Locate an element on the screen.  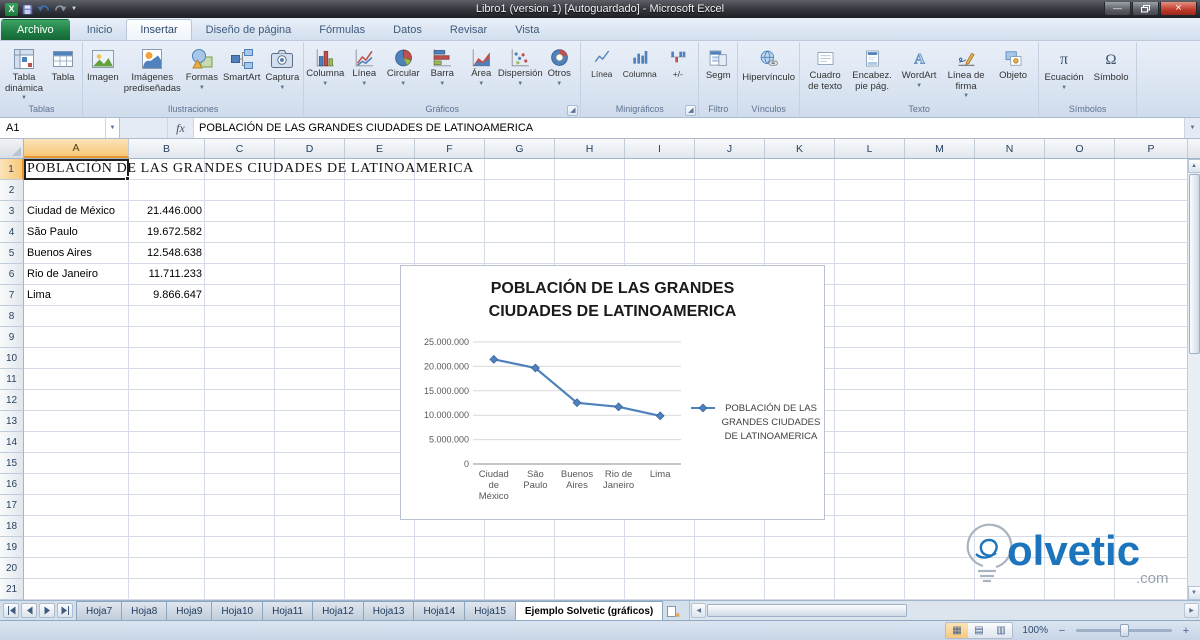
zoom-out-button: − is located at coordinates (1062, 631).